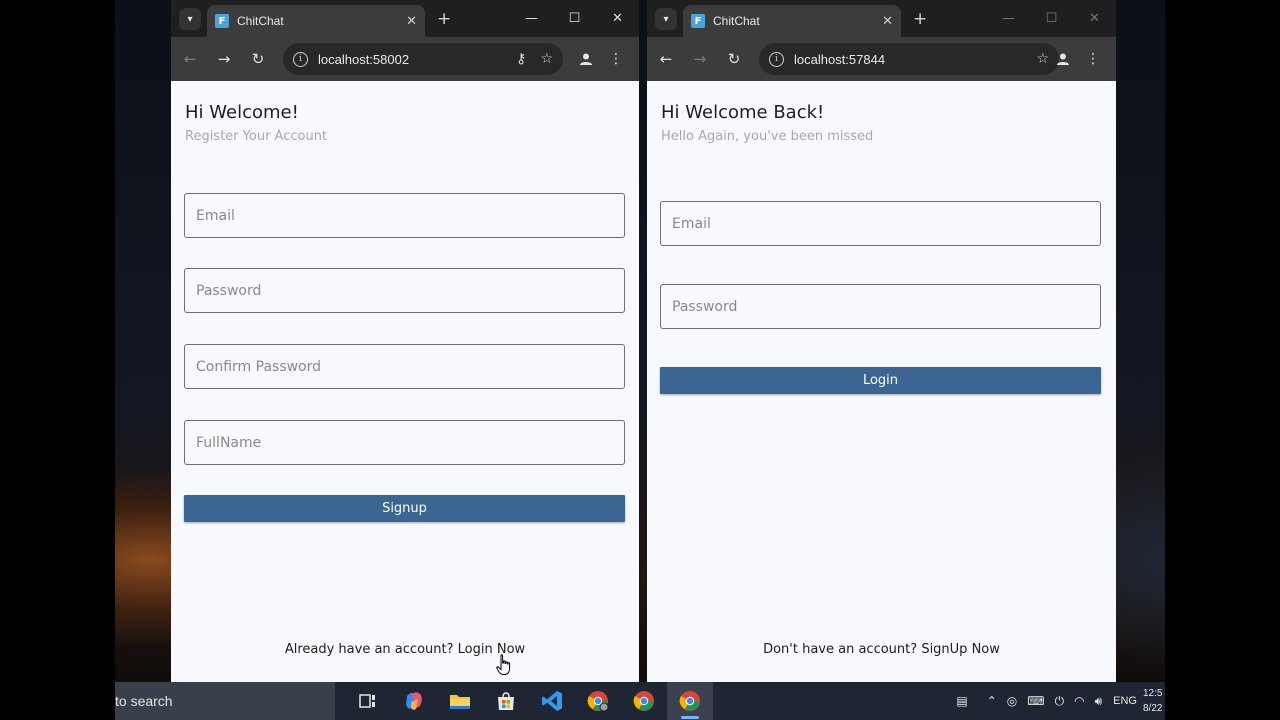  What do you see at coordinates (909, 59) in the screenshot?
I see `address-bar: i localhost:57844 ☆` at bounding box center [909, 59].